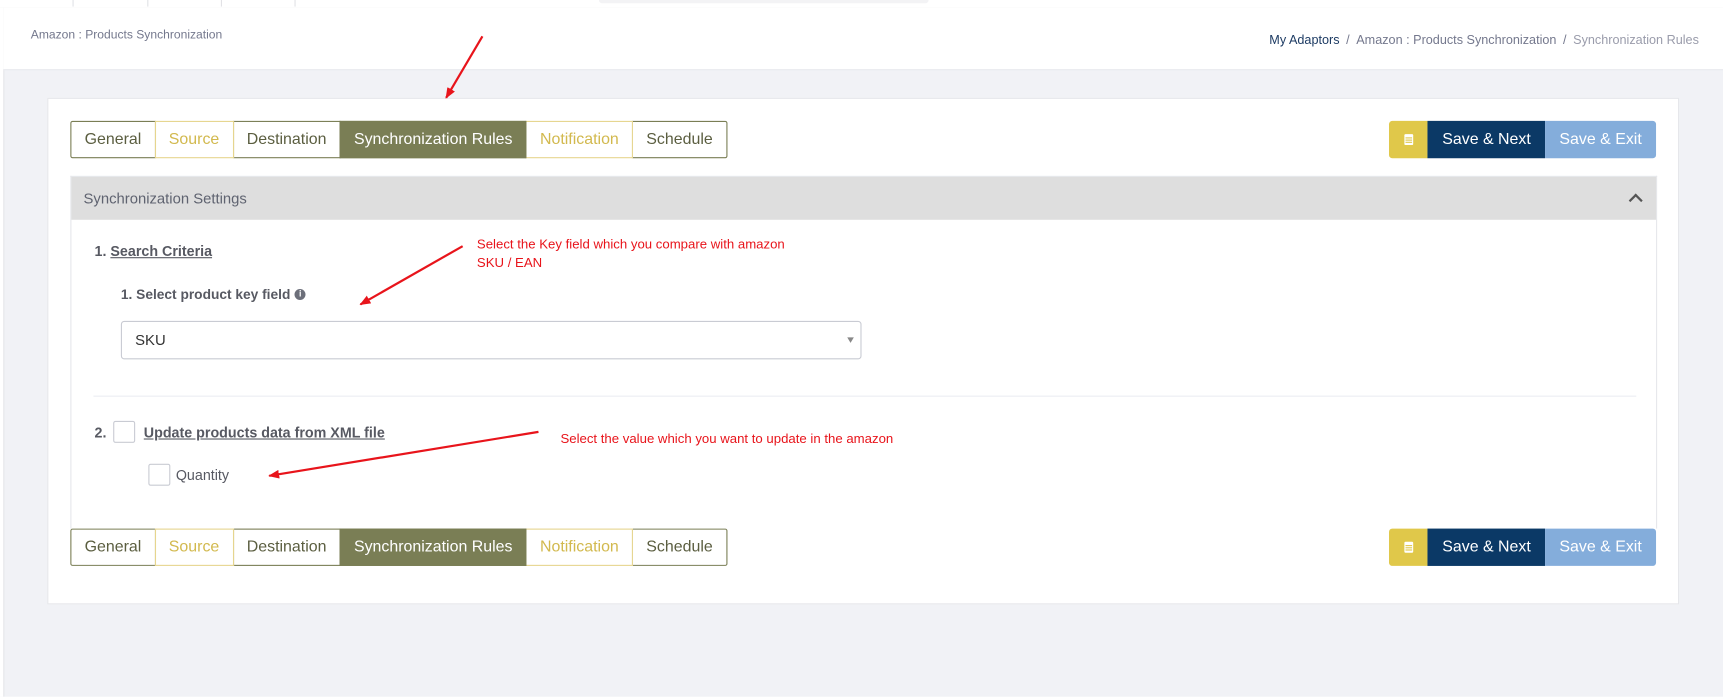 Image resolution: width=1723 pixels, height=697 pixels. I want to click on quantity-checkbox, so click(159, 474).